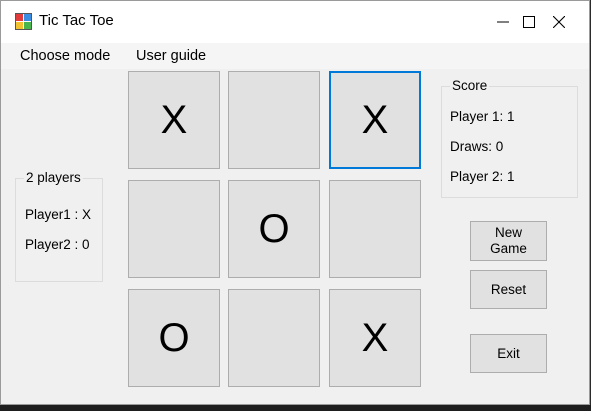 This screenshot has height=411, width=591. I want to click on new-game-button: New Game, so click(508, 241).